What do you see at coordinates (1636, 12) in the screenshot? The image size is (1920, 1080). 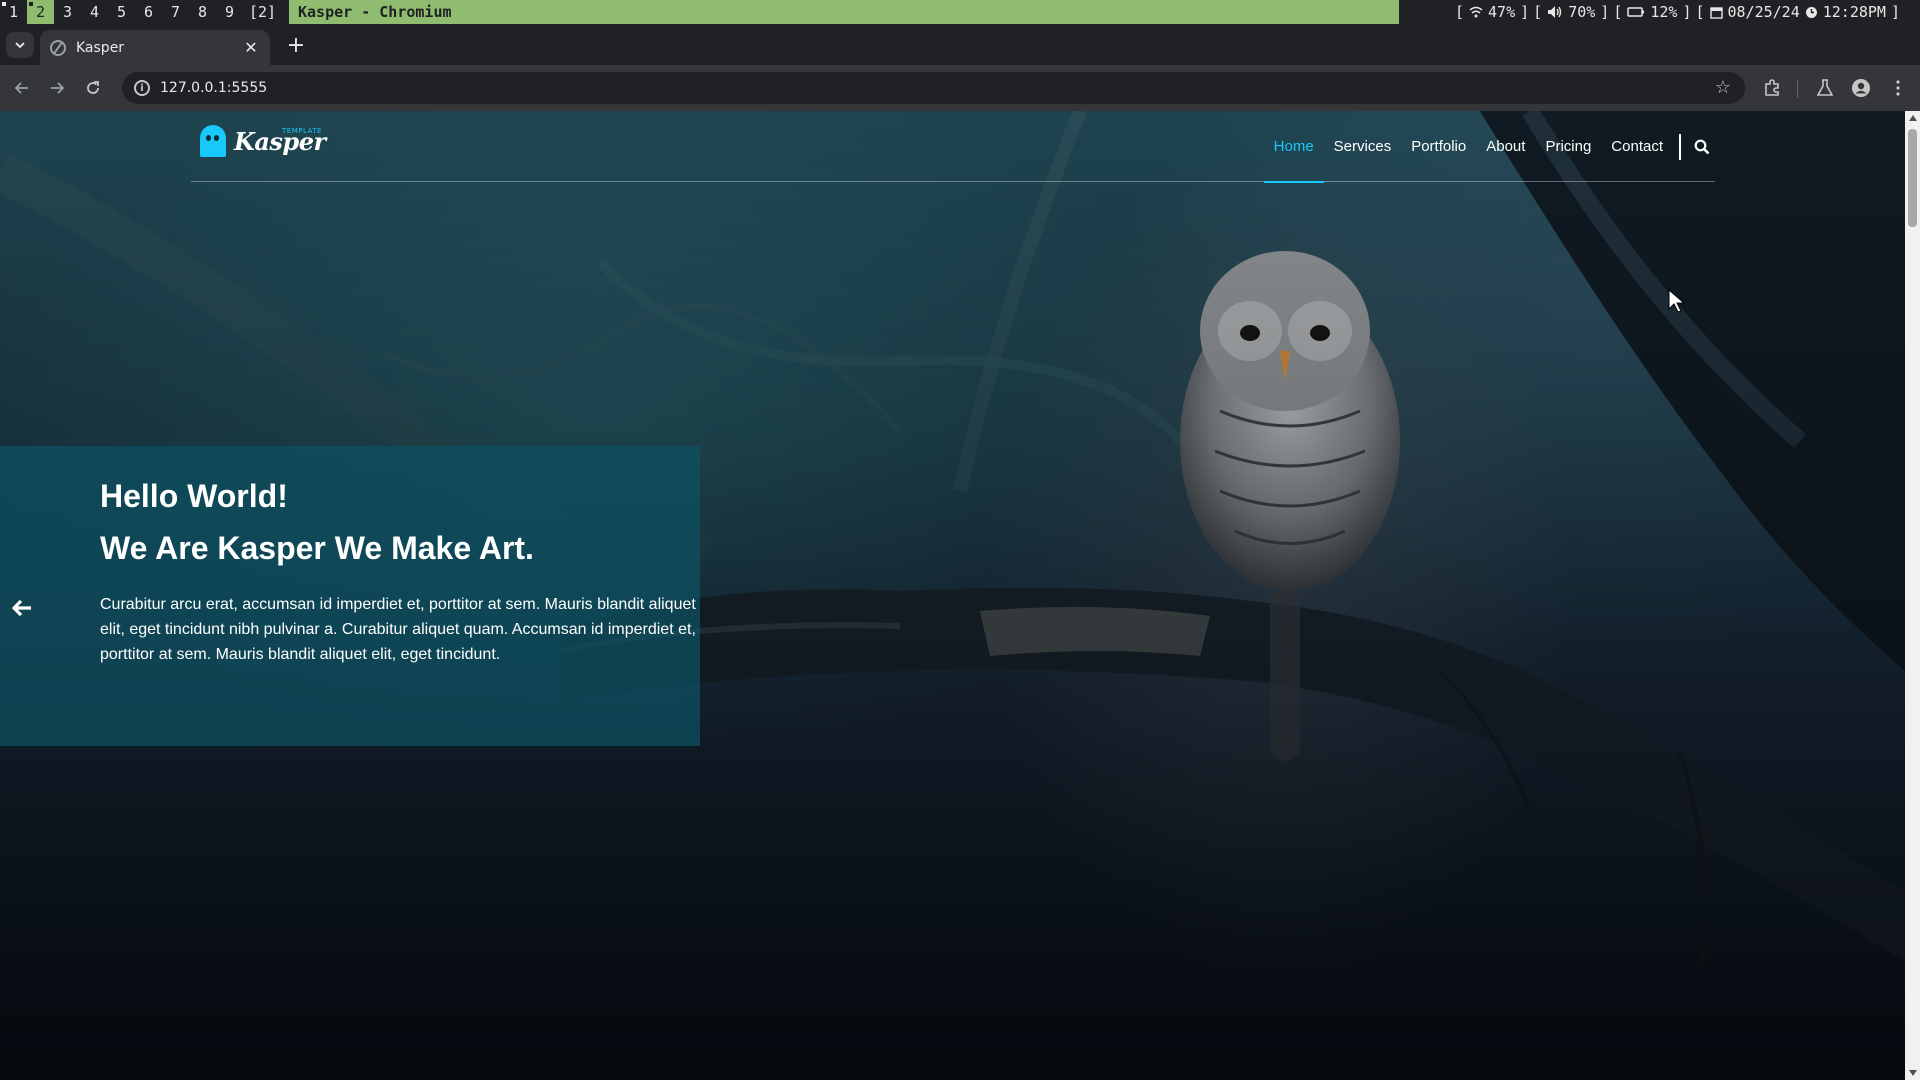 I see `battery-icon` at bounding box center [1636, 12].